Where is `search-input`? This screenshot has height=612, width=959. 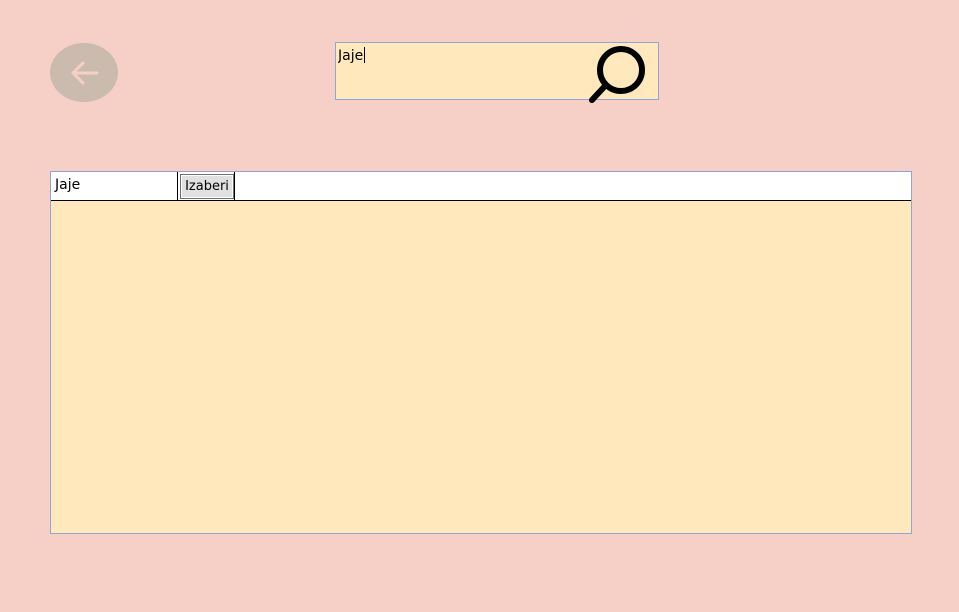
search-input is located at coordinates (458, 56).